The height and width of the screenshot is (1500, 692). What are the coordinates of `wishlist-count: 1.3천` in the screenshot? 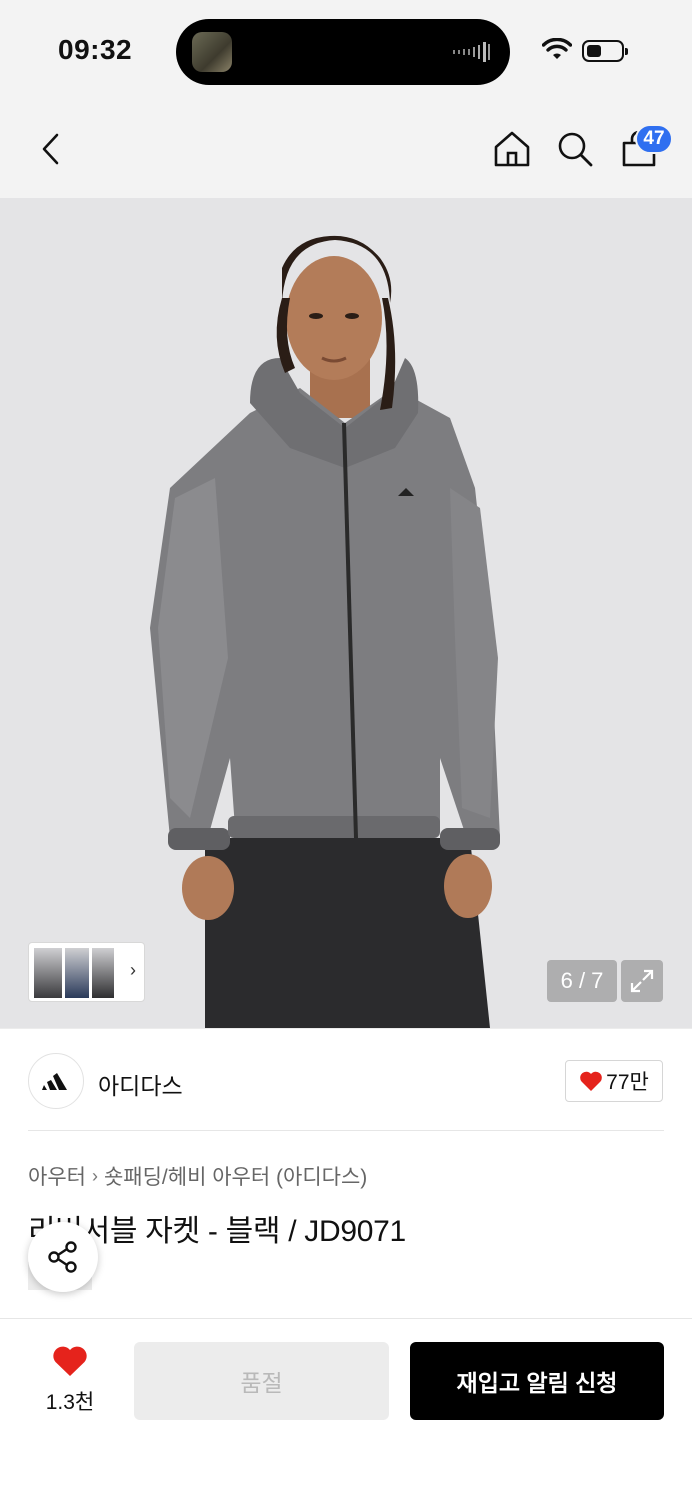 It's located at (70, 1402).